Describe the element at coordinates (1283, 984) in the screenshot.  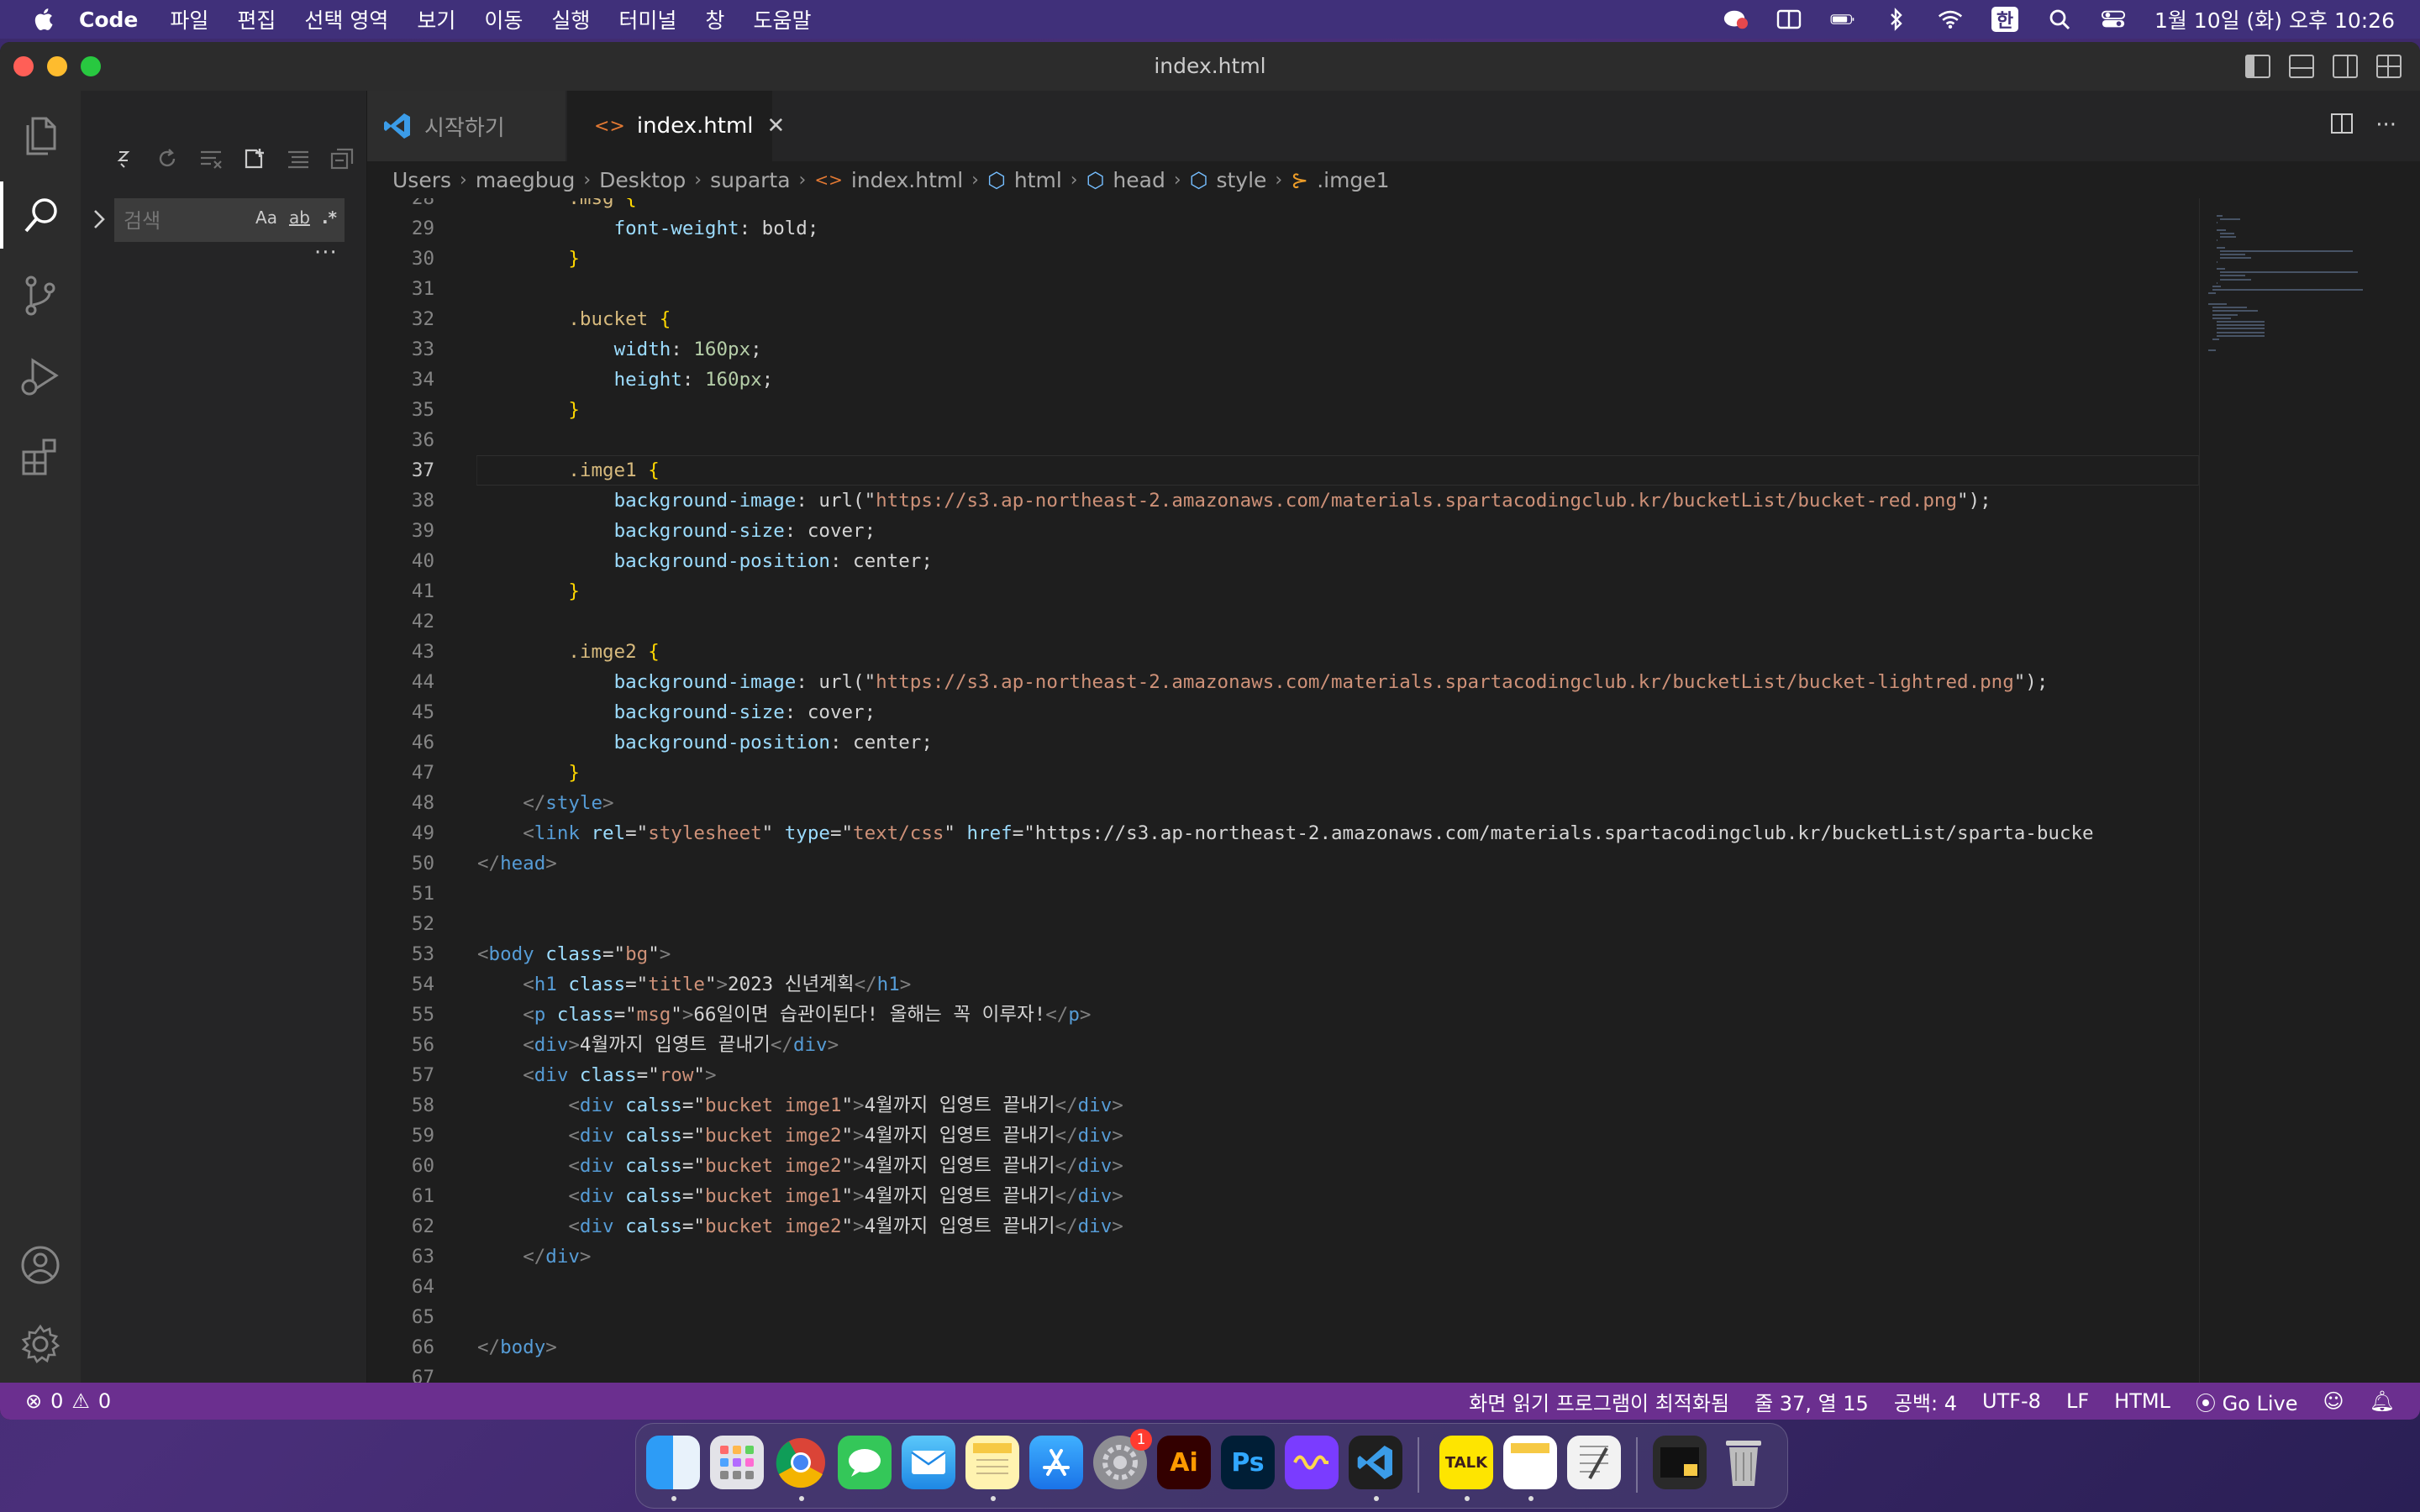
I see `code-line: 54 <h1 class="title">2023 신년계획</h1>` at that location.